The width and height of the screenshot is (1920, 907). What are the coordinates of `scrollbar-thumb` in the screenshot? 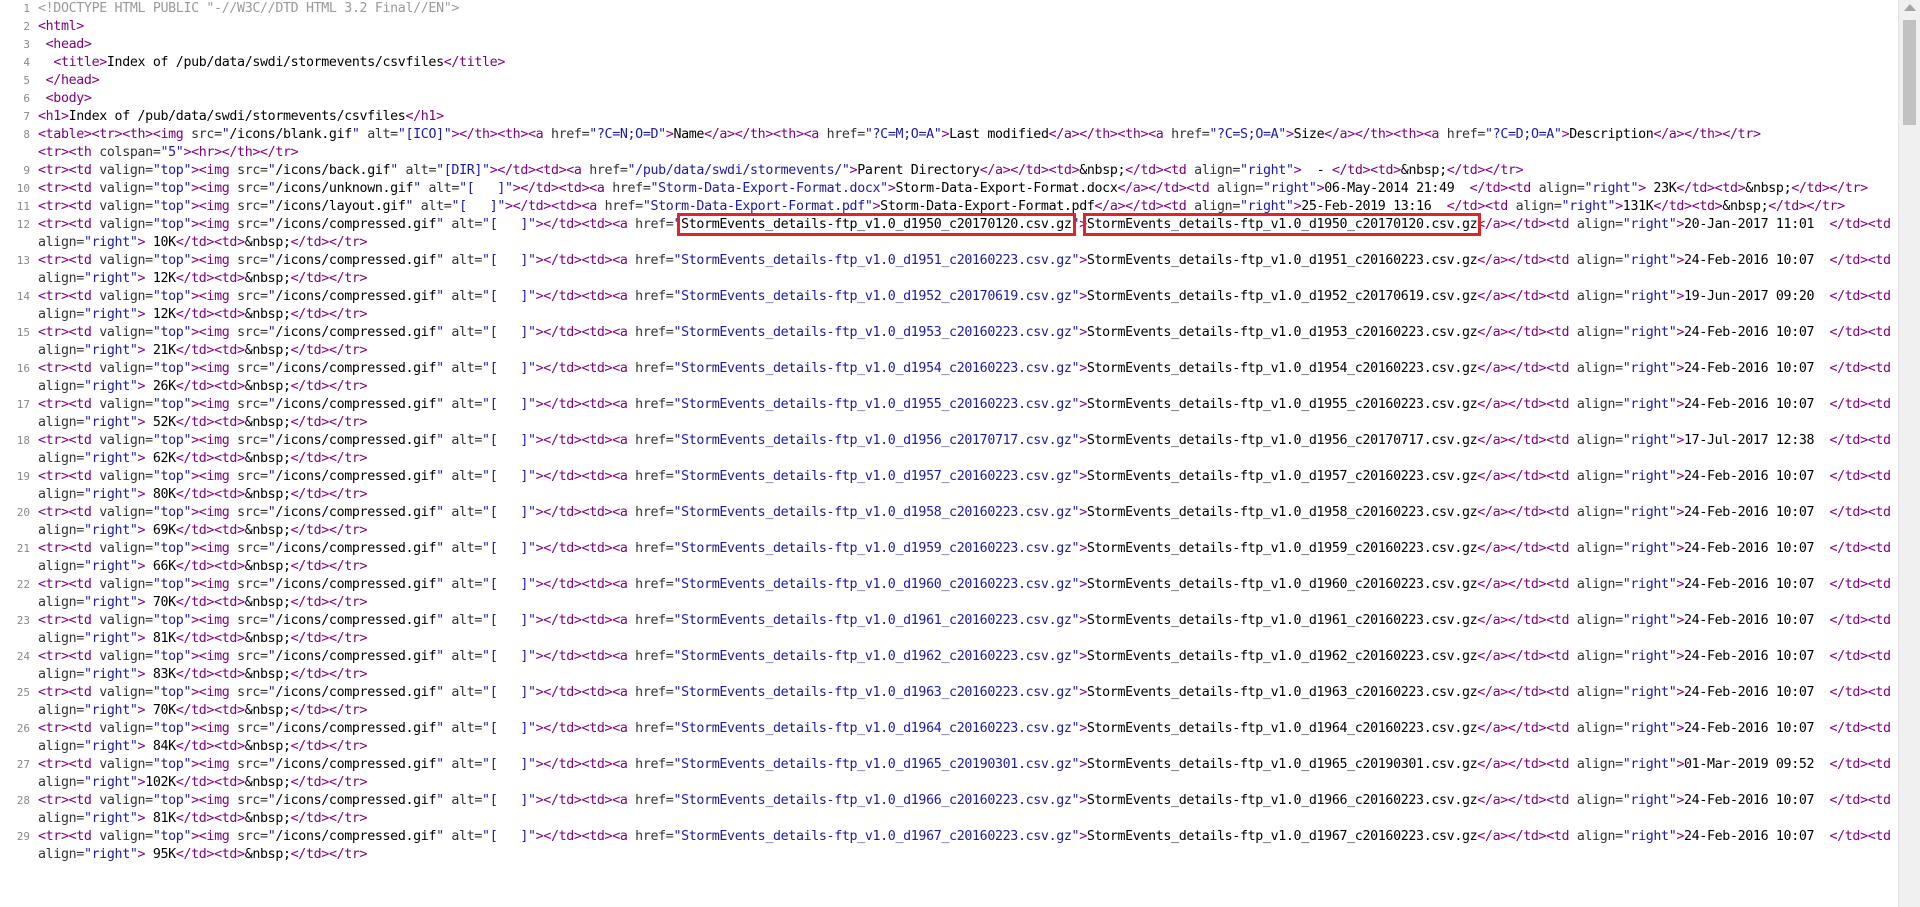 It's located at (1909, 72).